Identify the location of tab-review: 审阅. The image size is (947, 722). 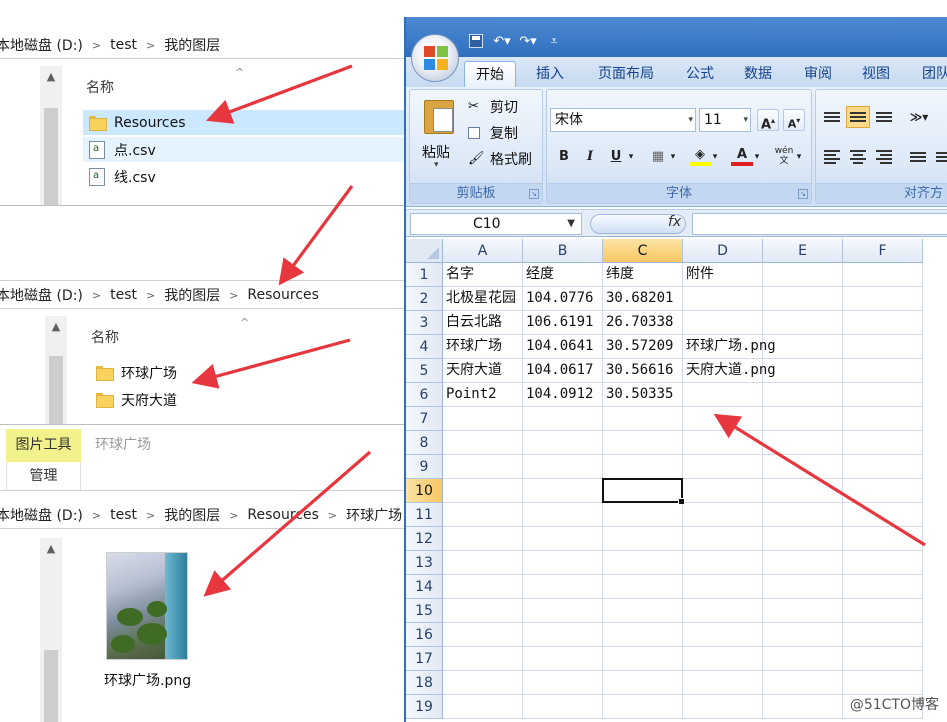
(818, 74).